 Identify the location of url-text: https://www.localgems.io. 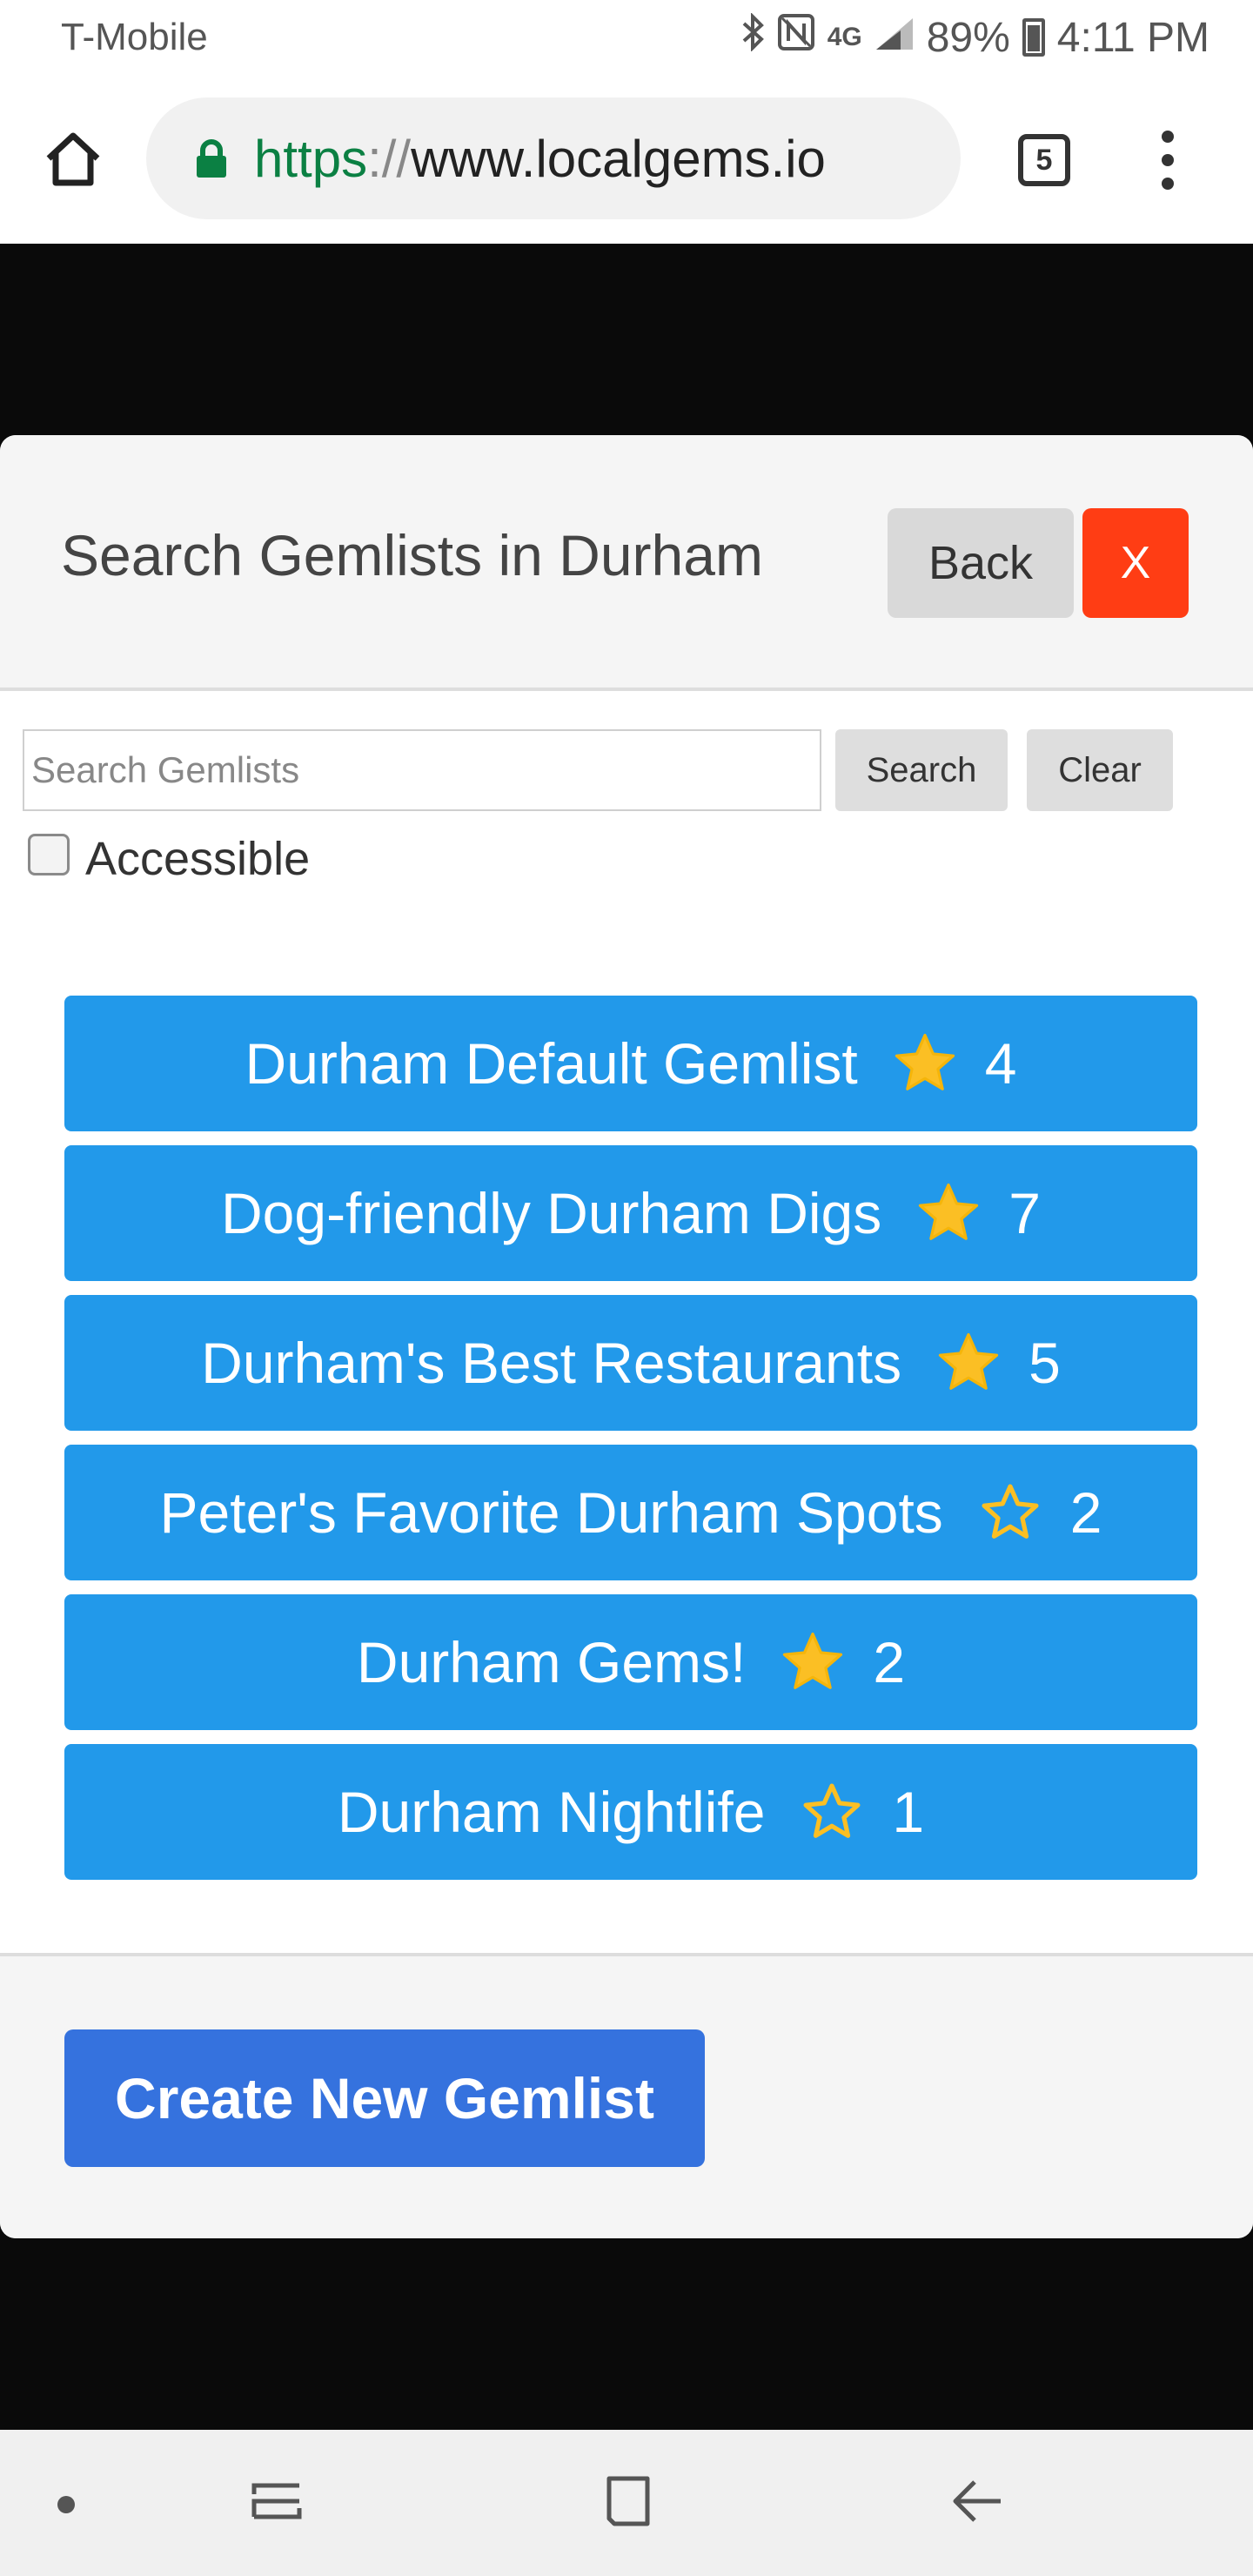
(540, 159).